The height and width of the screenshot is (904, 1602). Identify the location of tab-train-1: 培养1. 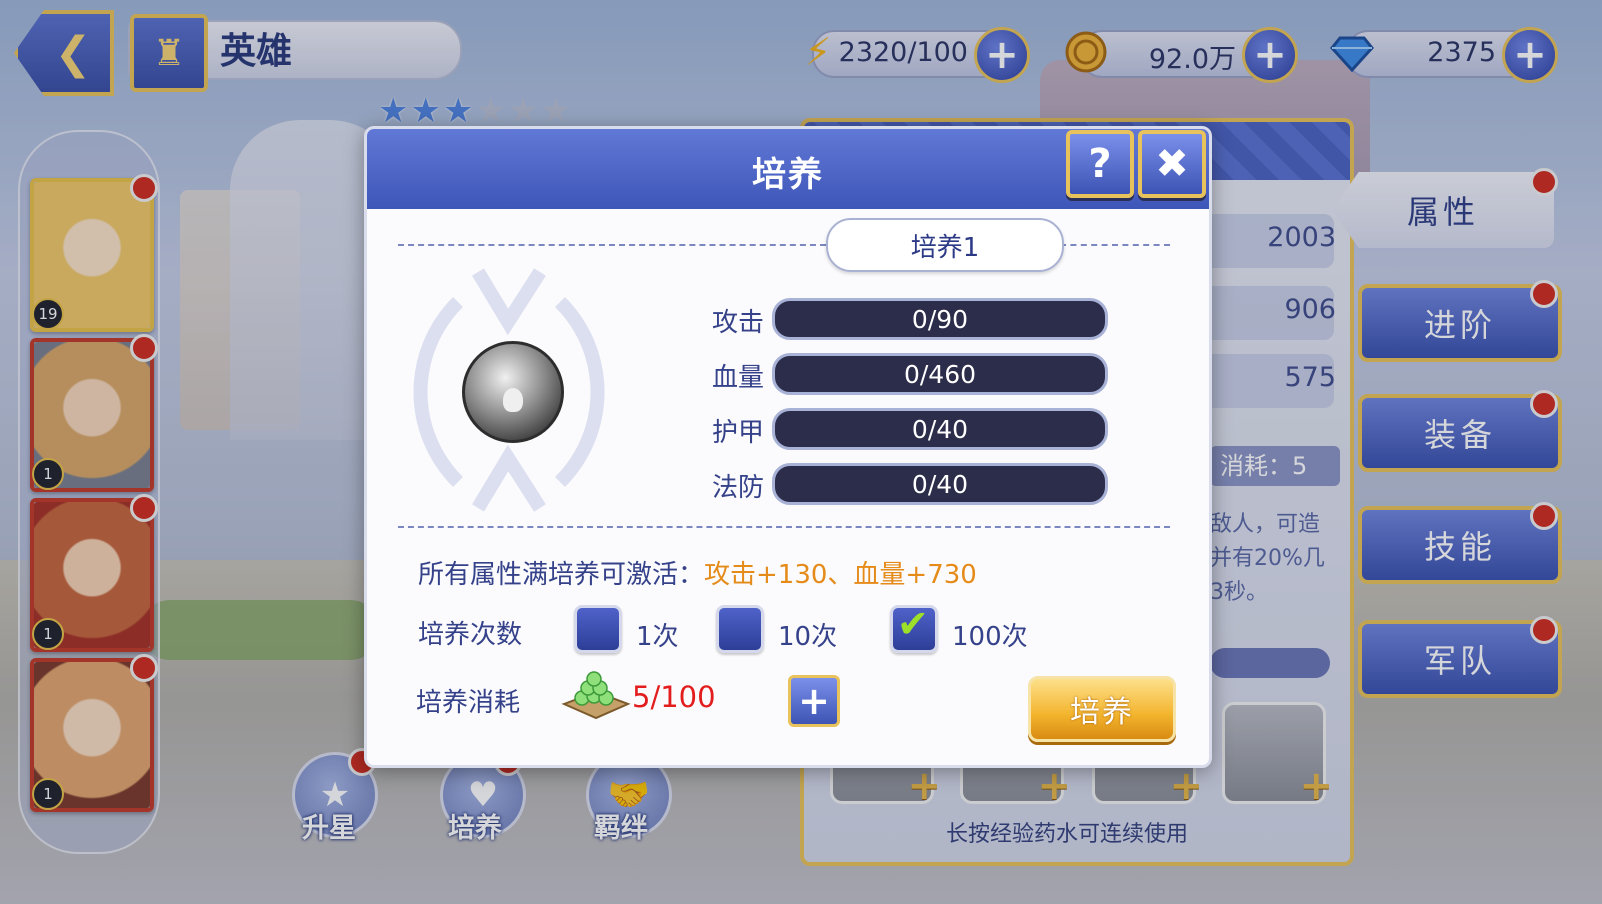
(945, 245).